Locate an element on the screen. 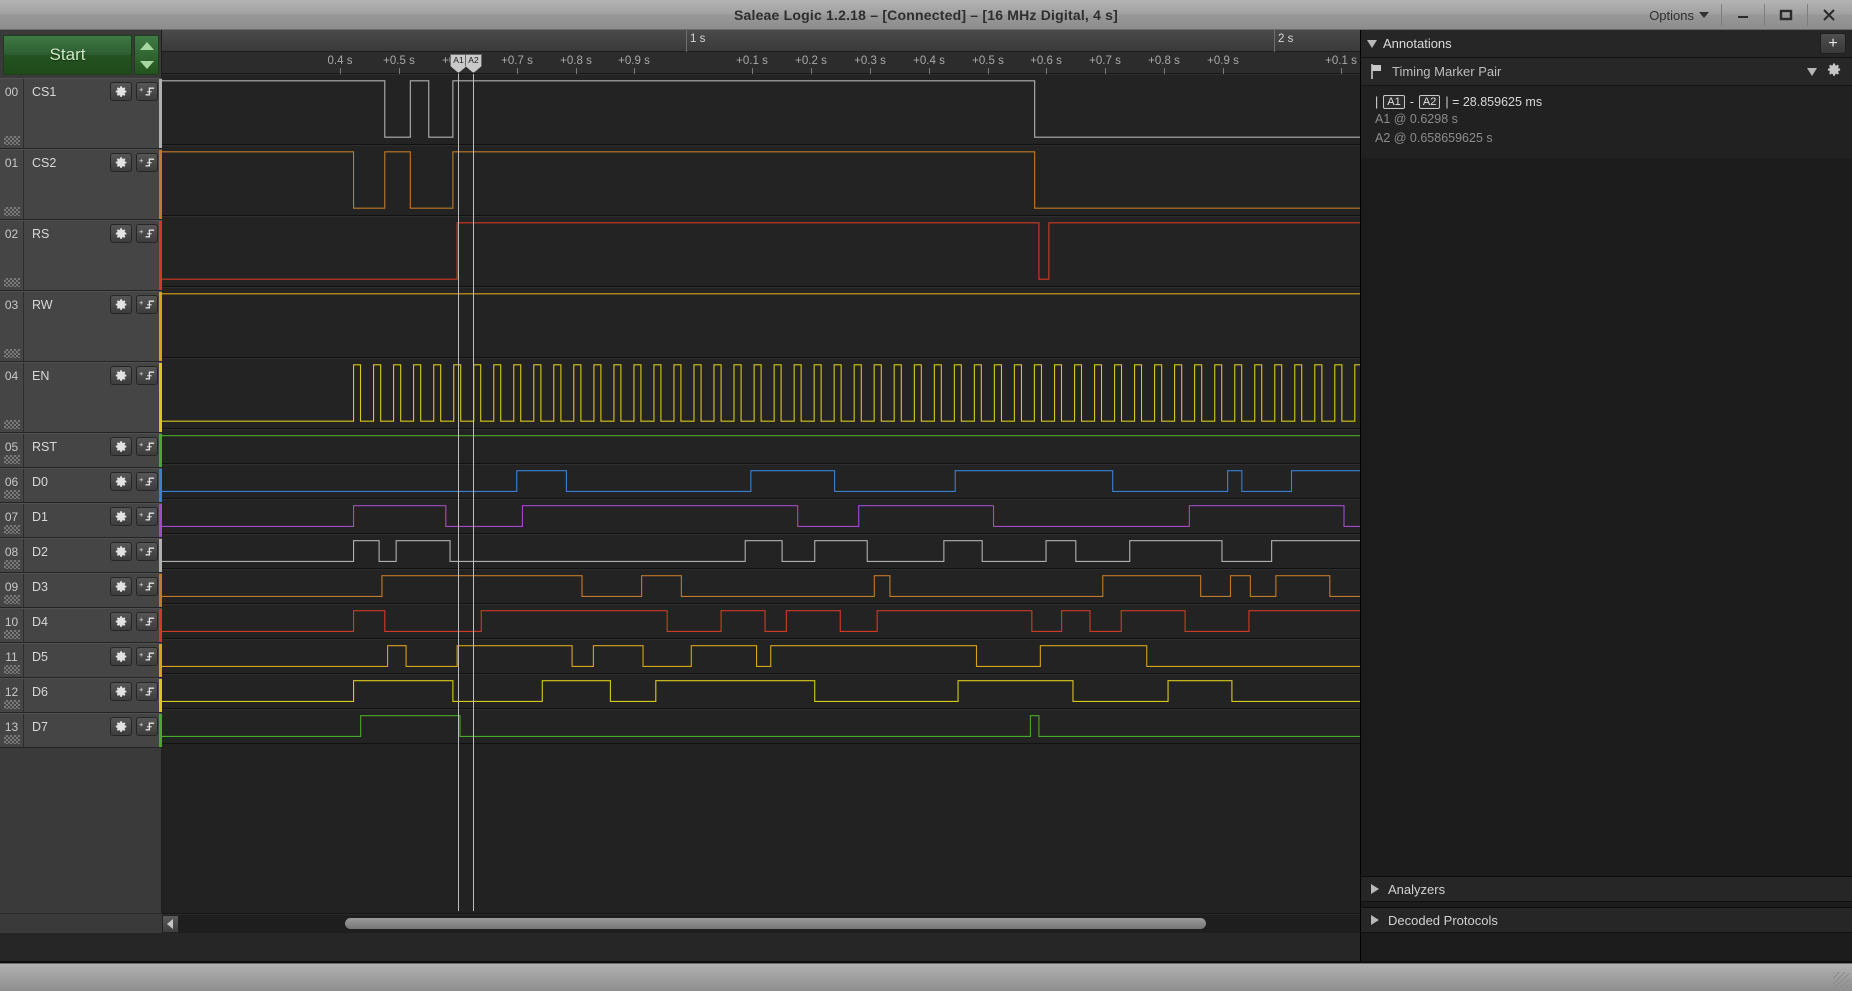  start-options-spinner is located at coordinates (146, 55).